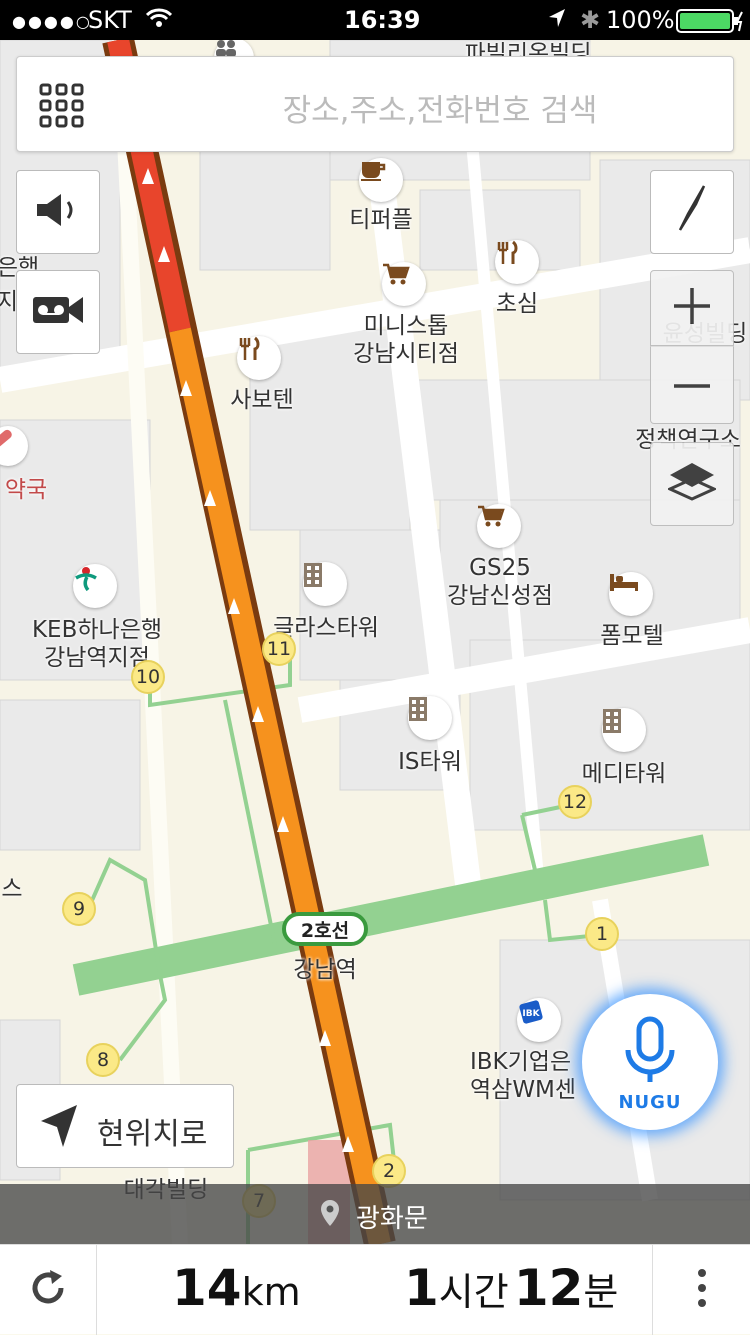 The width and height of the screenshot is (750, 1335). Describe the element at coordinates (12, 889) in the screenshot. I see `map-label-seu: 스` at that location.